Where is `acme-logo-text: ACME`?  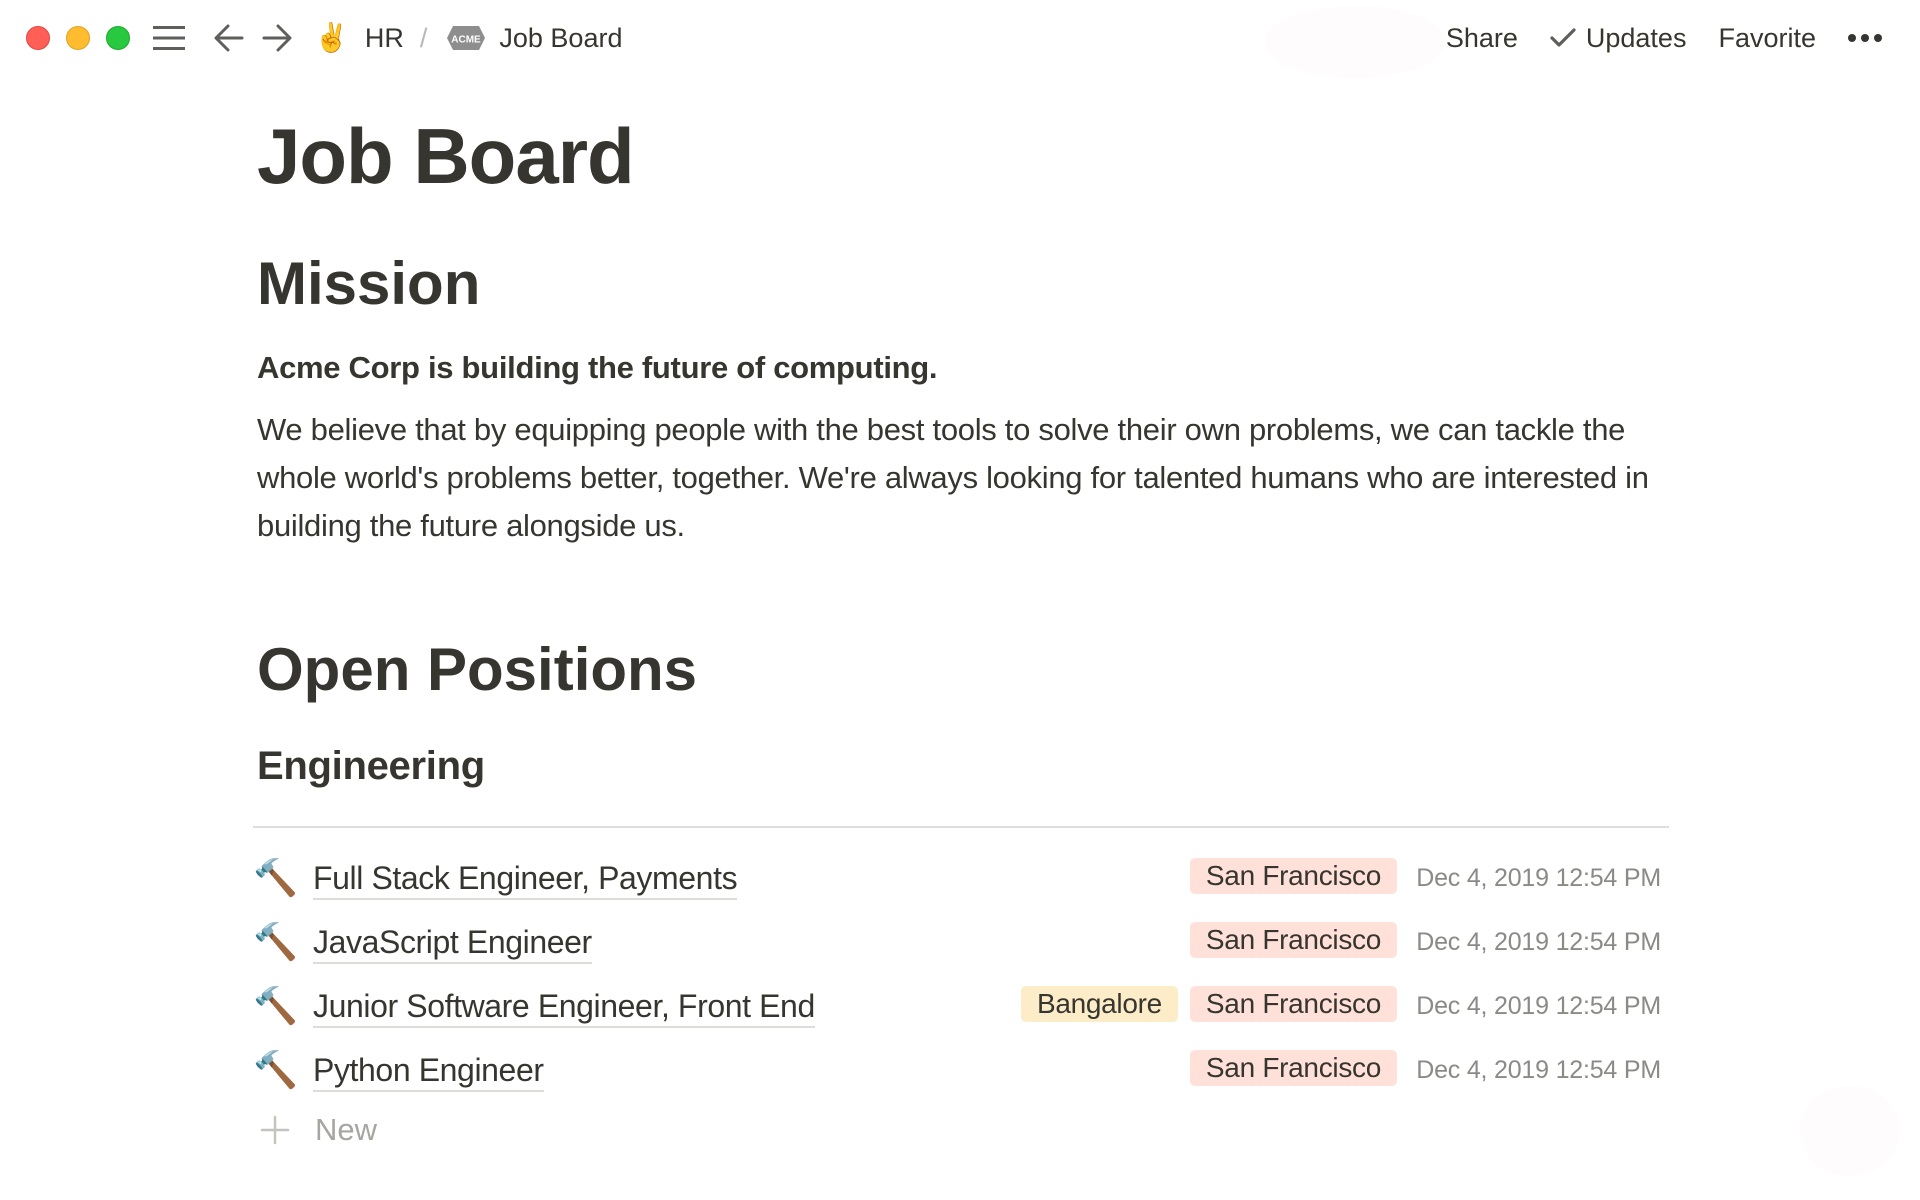 acme-logo-text: ACME is located at coordinates (467, 40).